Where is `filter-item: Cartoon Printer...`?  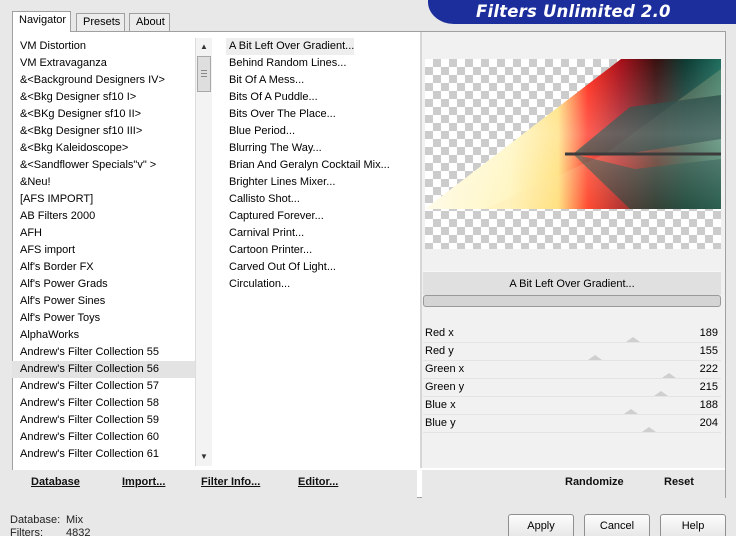
filter-item: Cartoon Printer... is located at coordinates (322, 250).